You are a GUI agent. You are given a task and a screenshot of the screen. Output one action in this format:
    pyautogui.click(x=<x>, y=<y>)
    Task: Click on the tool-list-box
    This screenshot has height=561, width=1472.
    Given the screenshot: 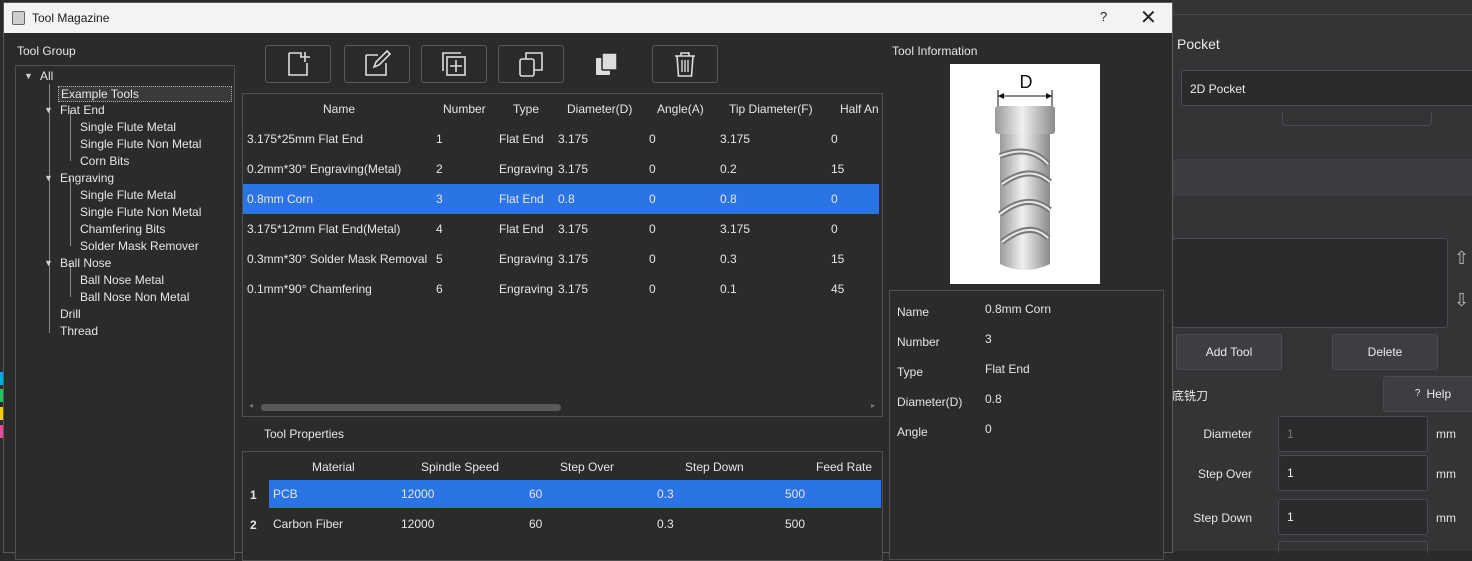 What is the action you would take?
    pyautogui.click(x=1310, y=283)
    